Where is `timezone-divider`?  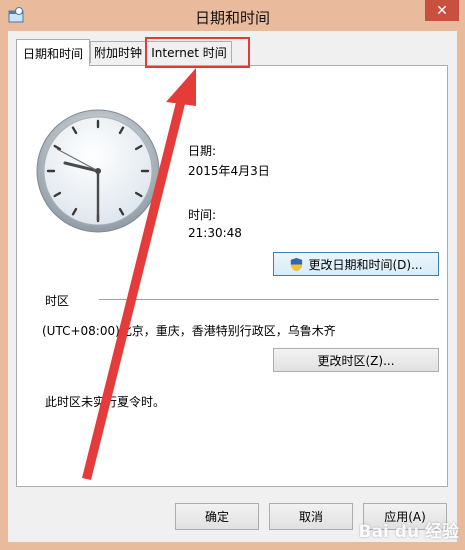 timezone-divider is located at coordinates (269, 299).